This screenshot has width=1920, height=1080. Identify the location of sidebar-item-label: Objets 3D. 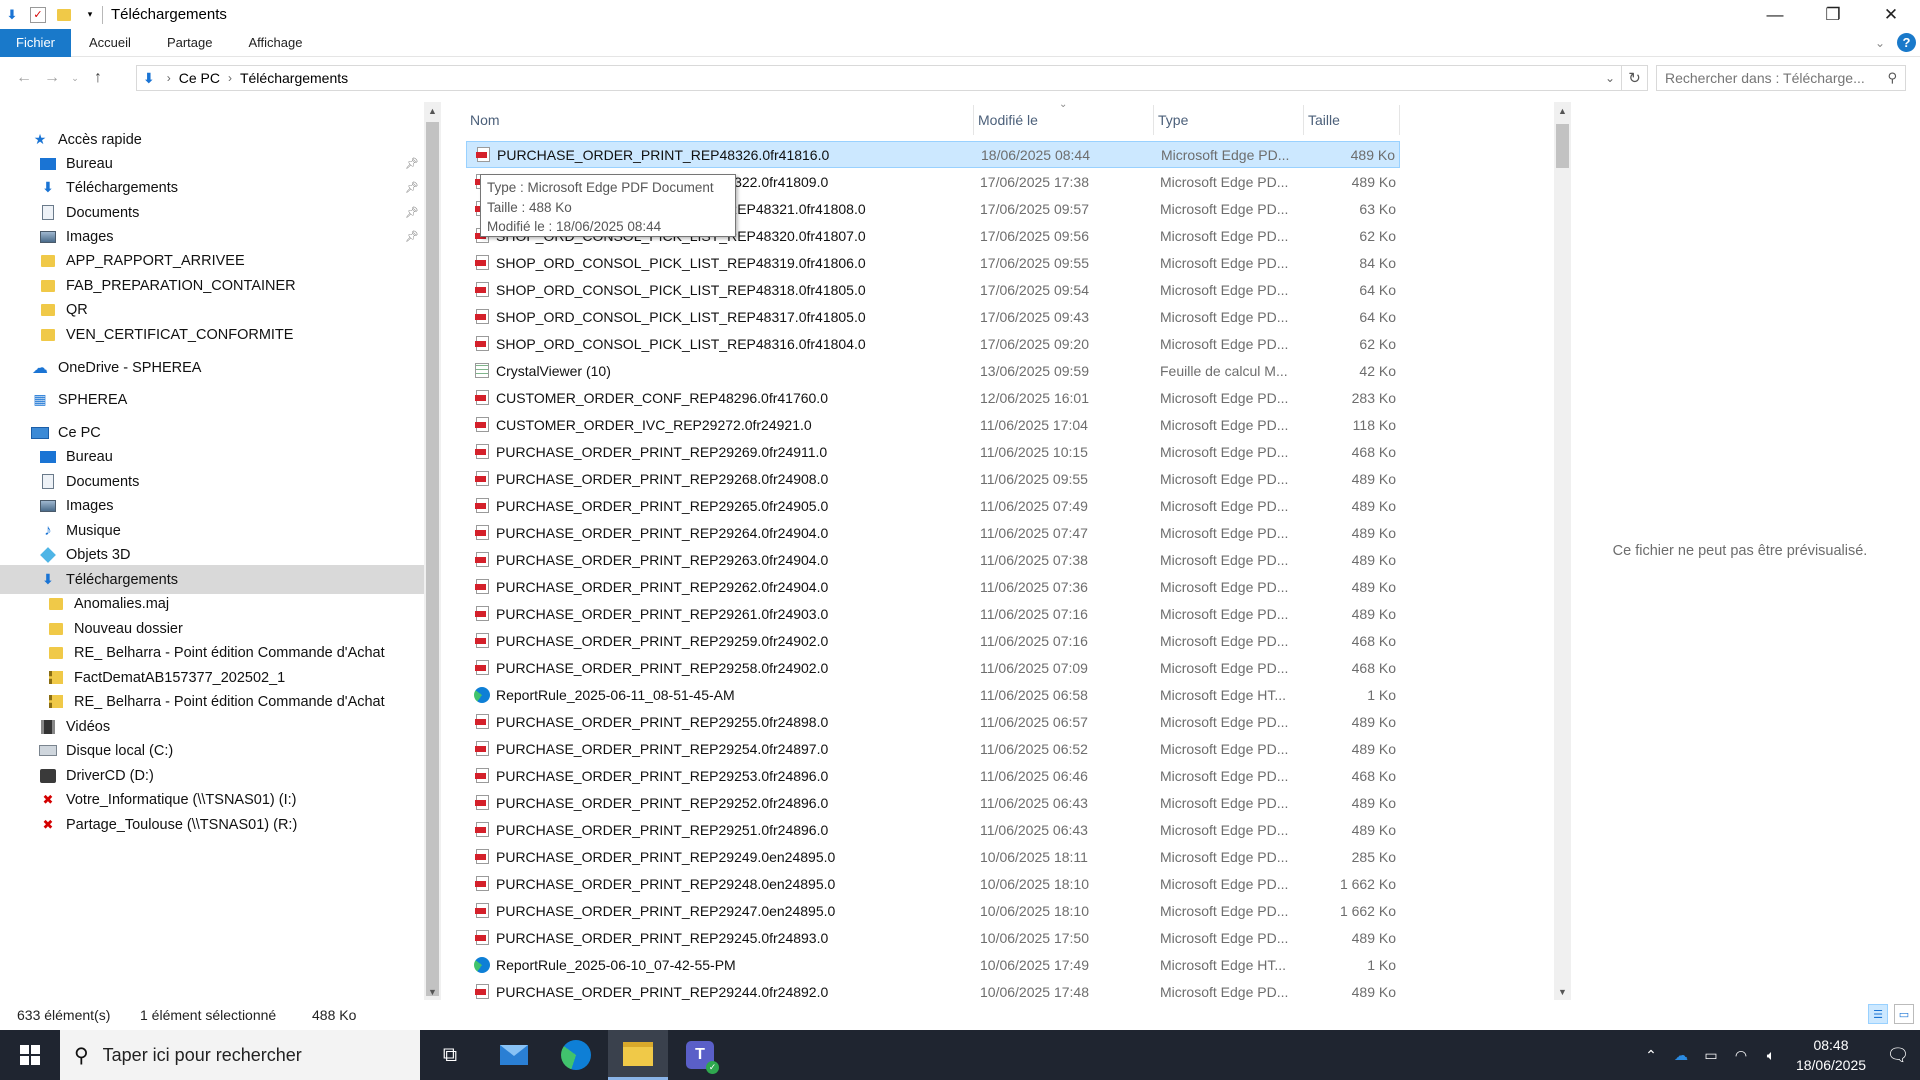
(98, 554).